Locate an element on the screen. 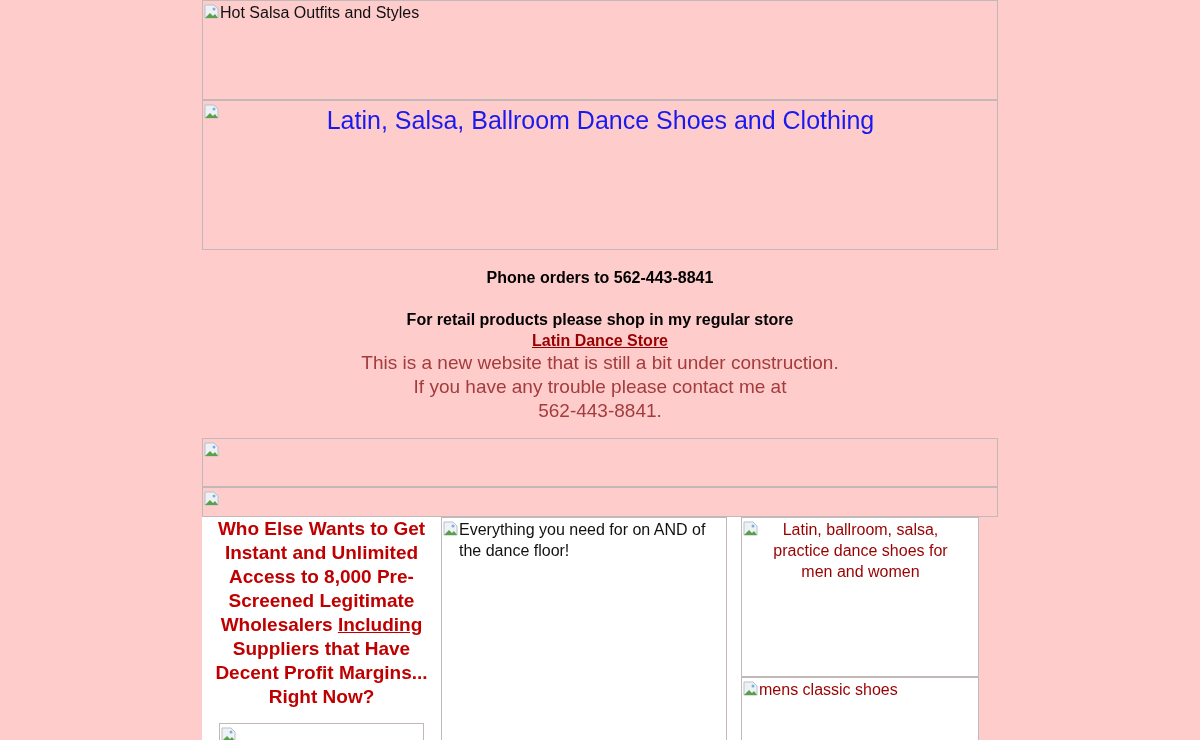 This screenshot has width=1200, height=740. promo-headline: Who Else Wants to Get Instant and Unlimited Access to 8,000 Pre-Screened Legitimate Wholesalers Including Suppliers that Have Decent Profit Margins... Right Now? is located at coordinates (321, 613).